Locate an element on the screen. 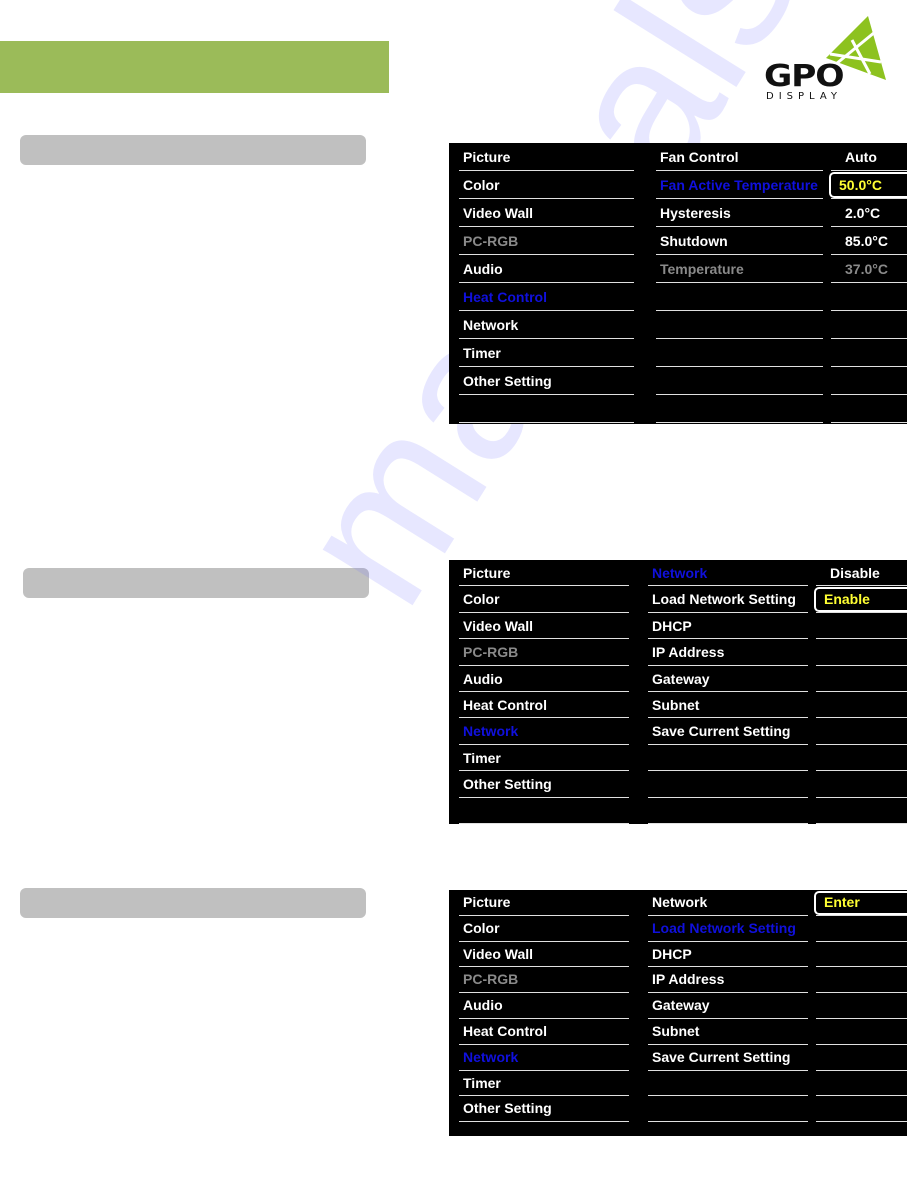  item-label: Heat Control is located at coordinates (505, 704).